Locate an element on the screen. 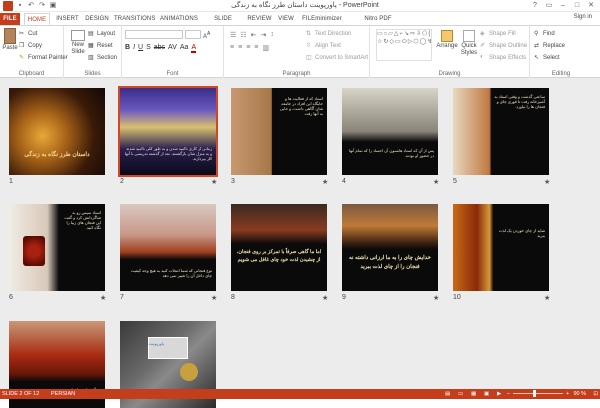 This screenshot has height=408, width=600. zoom-in-icon: + is located at coordinates (567, 394).